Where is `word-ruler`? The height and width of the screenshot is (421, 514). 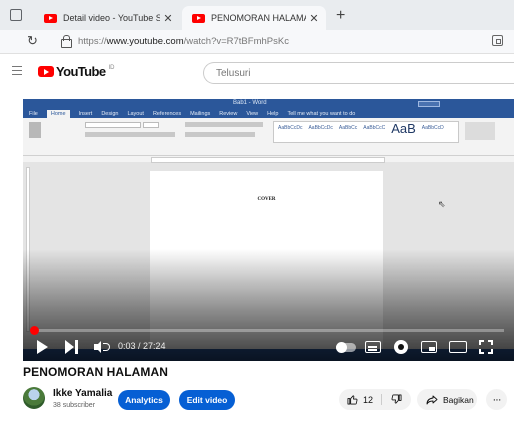
word-ruler is located at coordinates (268, 159).